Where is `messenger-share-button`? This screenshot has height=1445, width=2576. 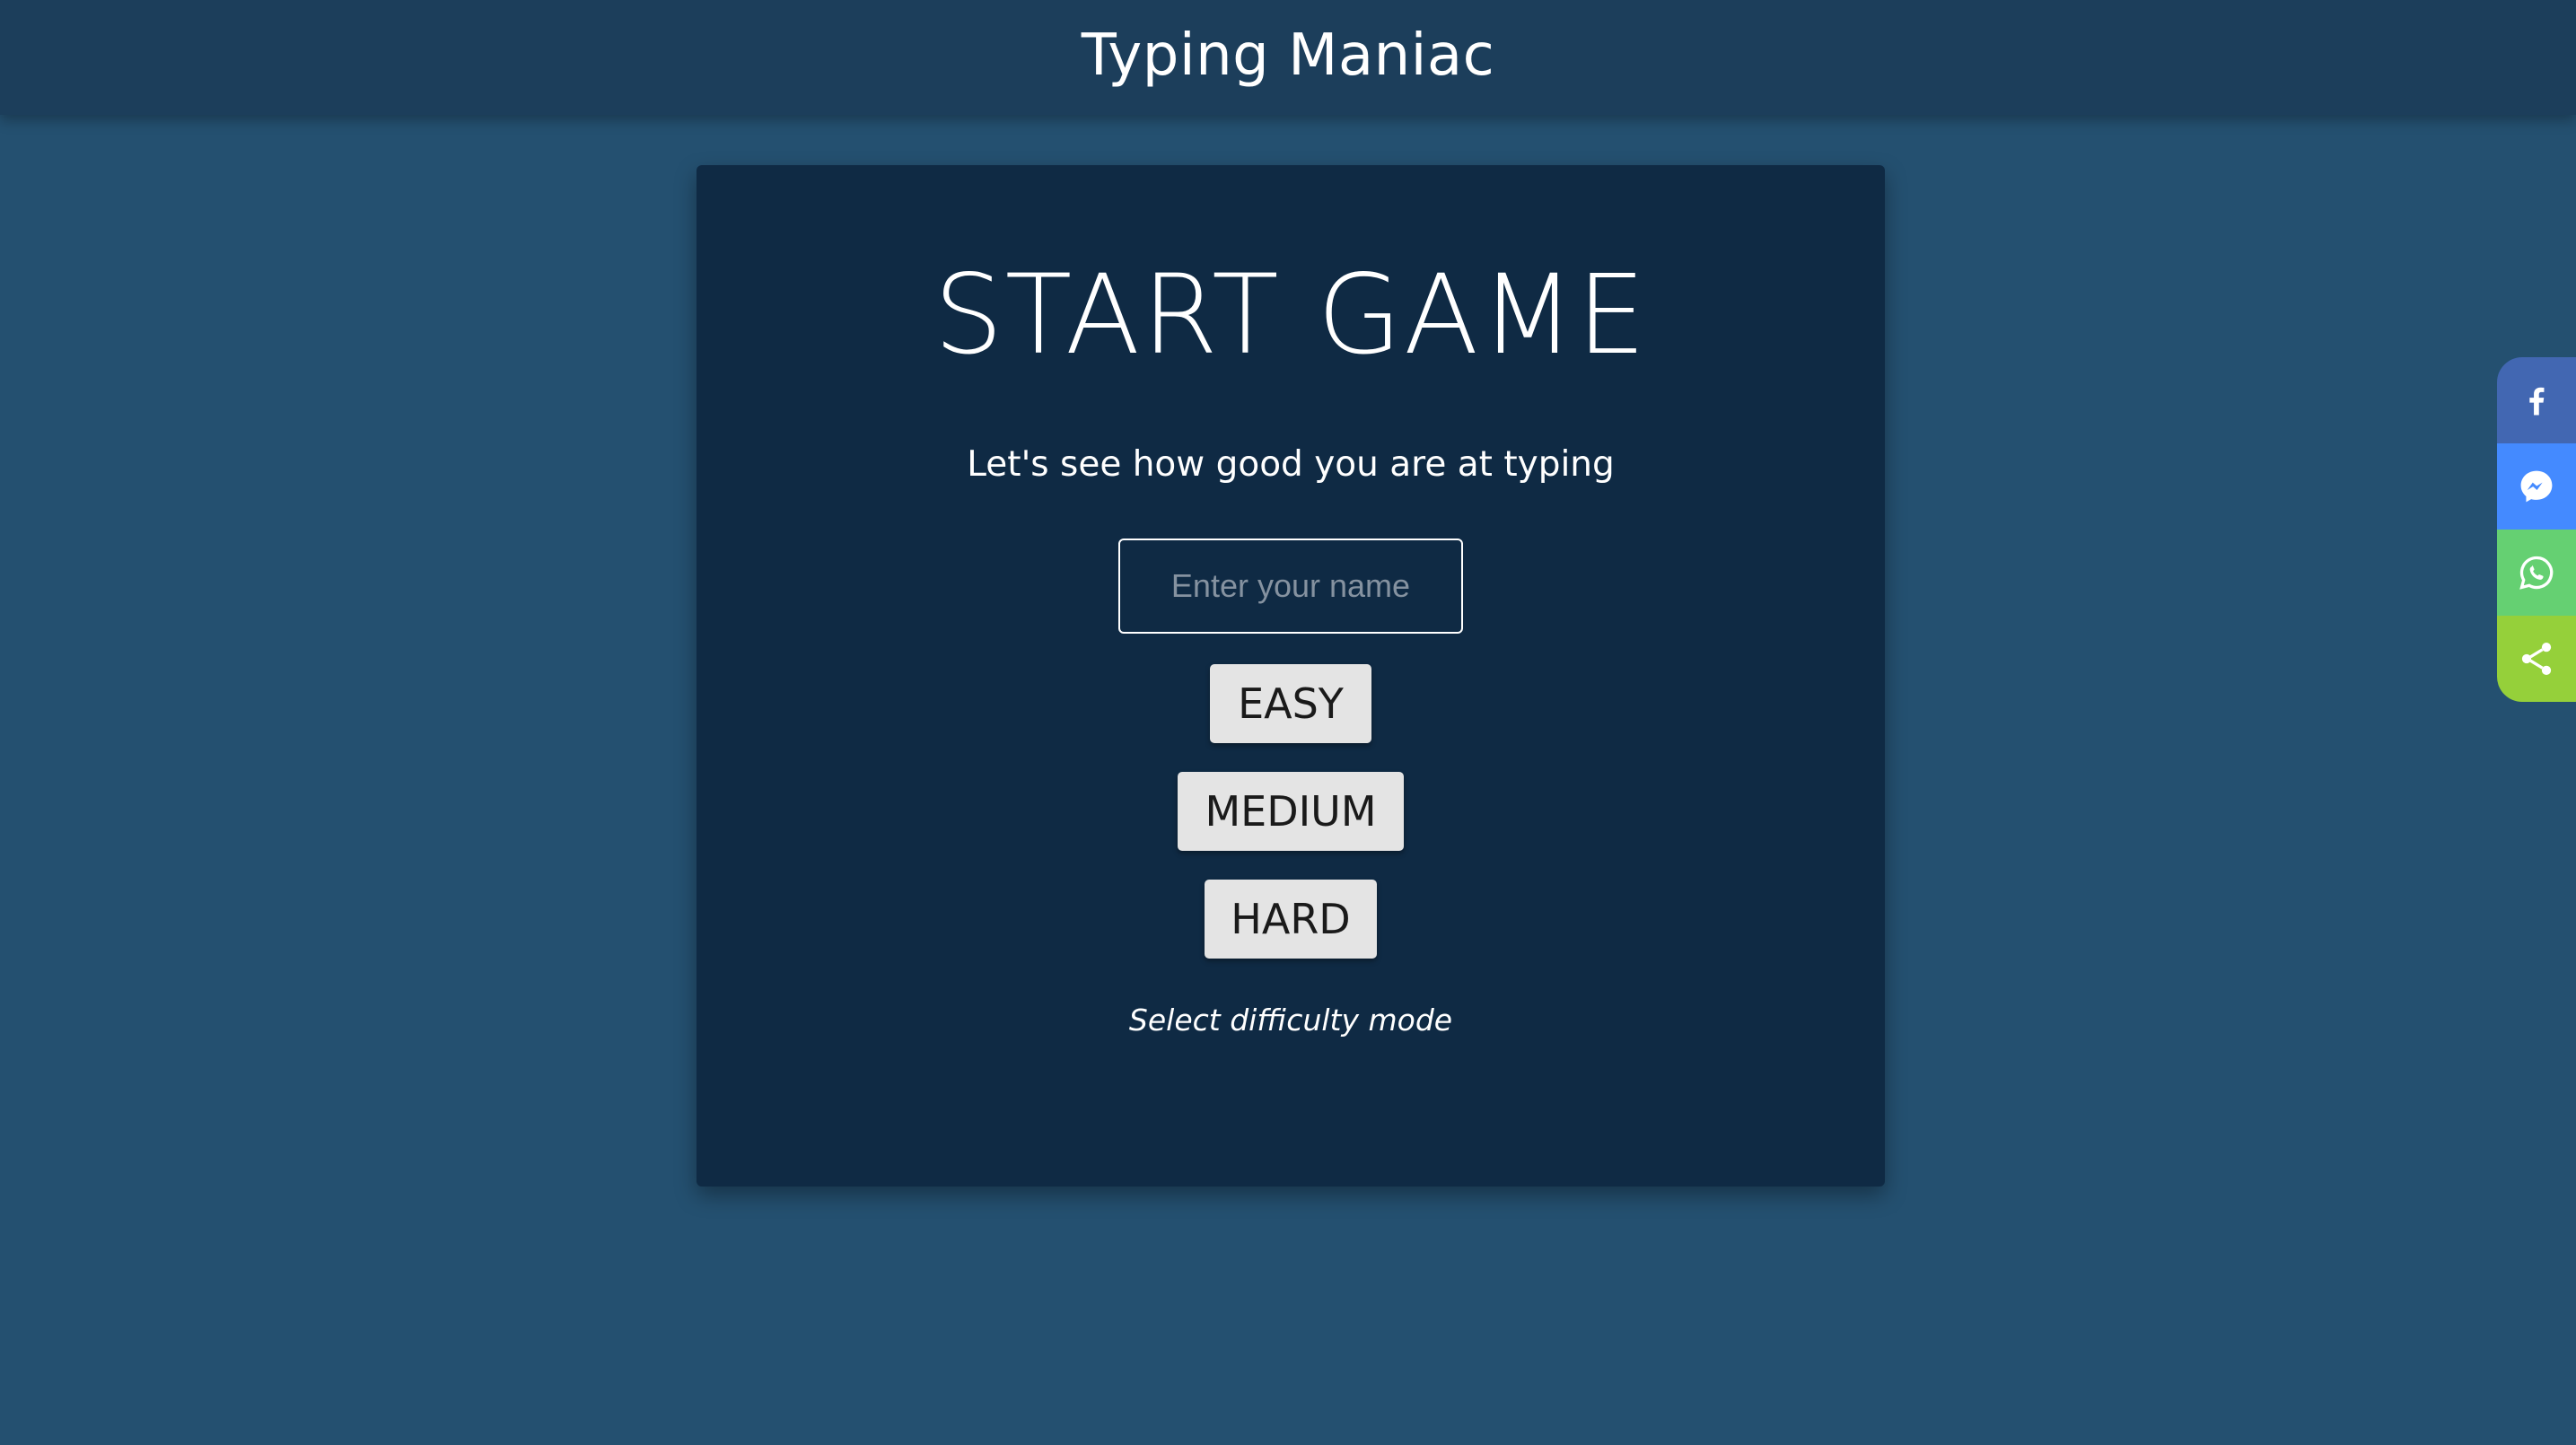
messenger-share-button is located at coordinates (2536, 486).